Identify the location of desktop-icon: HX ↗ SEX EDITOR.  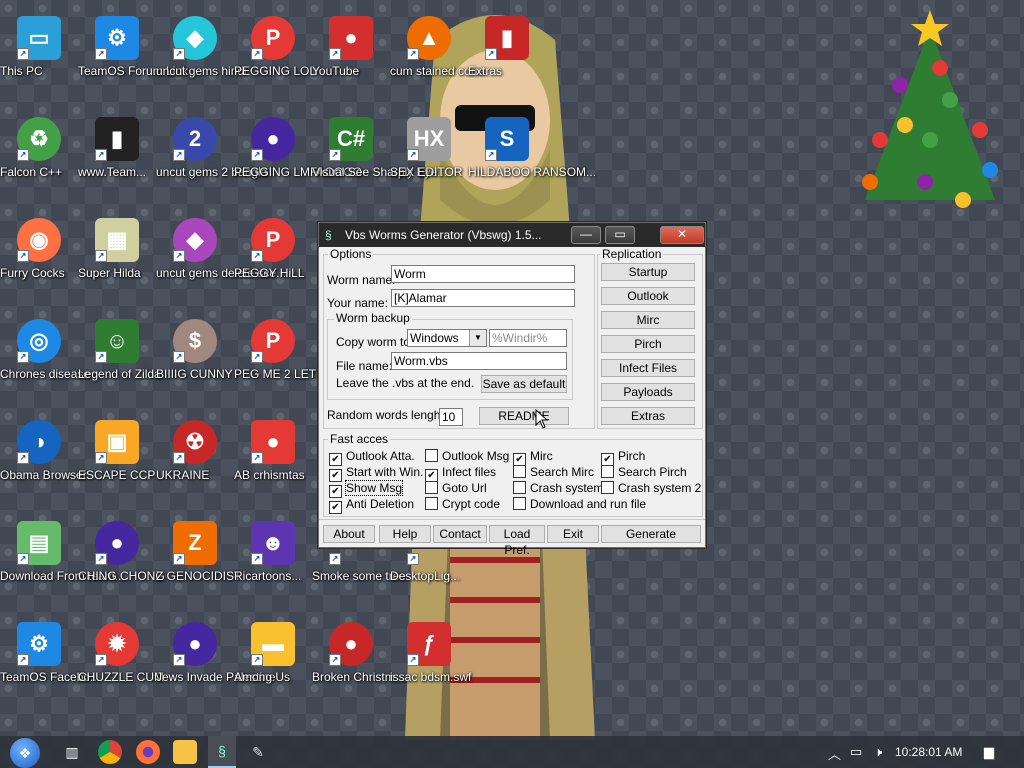
(429, 157).